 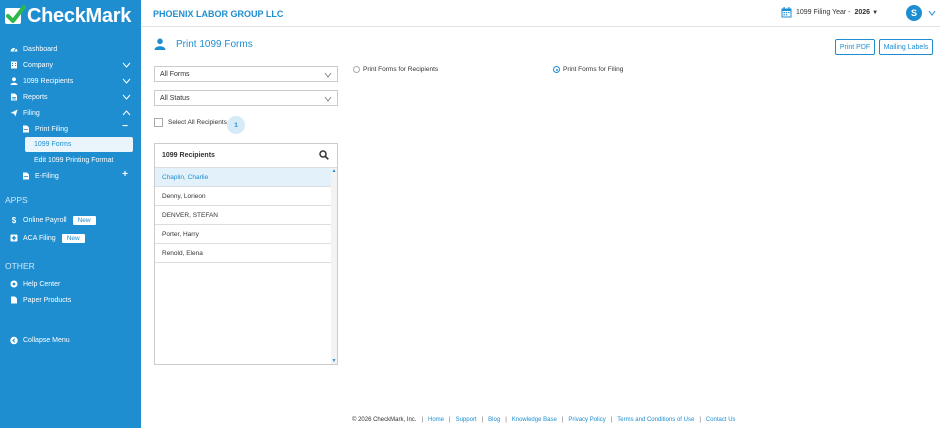 What do you see at coordinates (862, 12) in the screenshot?
I see `filing-year-value: 2026` at bounding box center [862, 12].